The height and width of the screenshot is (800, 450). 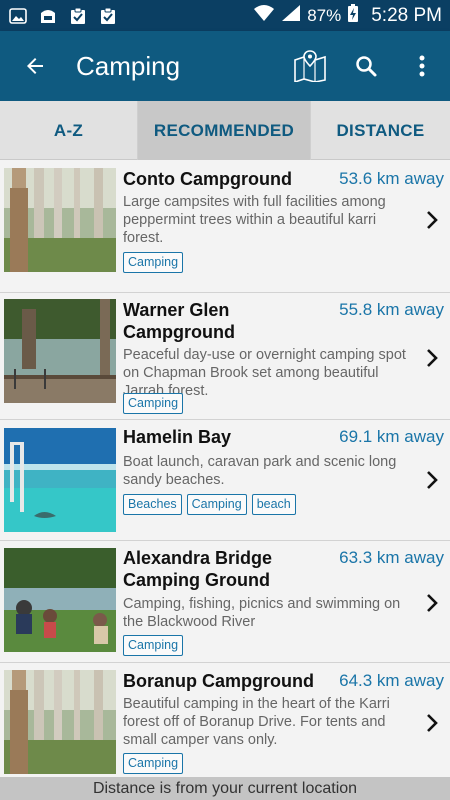 What do you see at coordinates (391, 557) in the screenshot?
I see `item-distance: 63.3 km away` at bounding box center [391, 557].